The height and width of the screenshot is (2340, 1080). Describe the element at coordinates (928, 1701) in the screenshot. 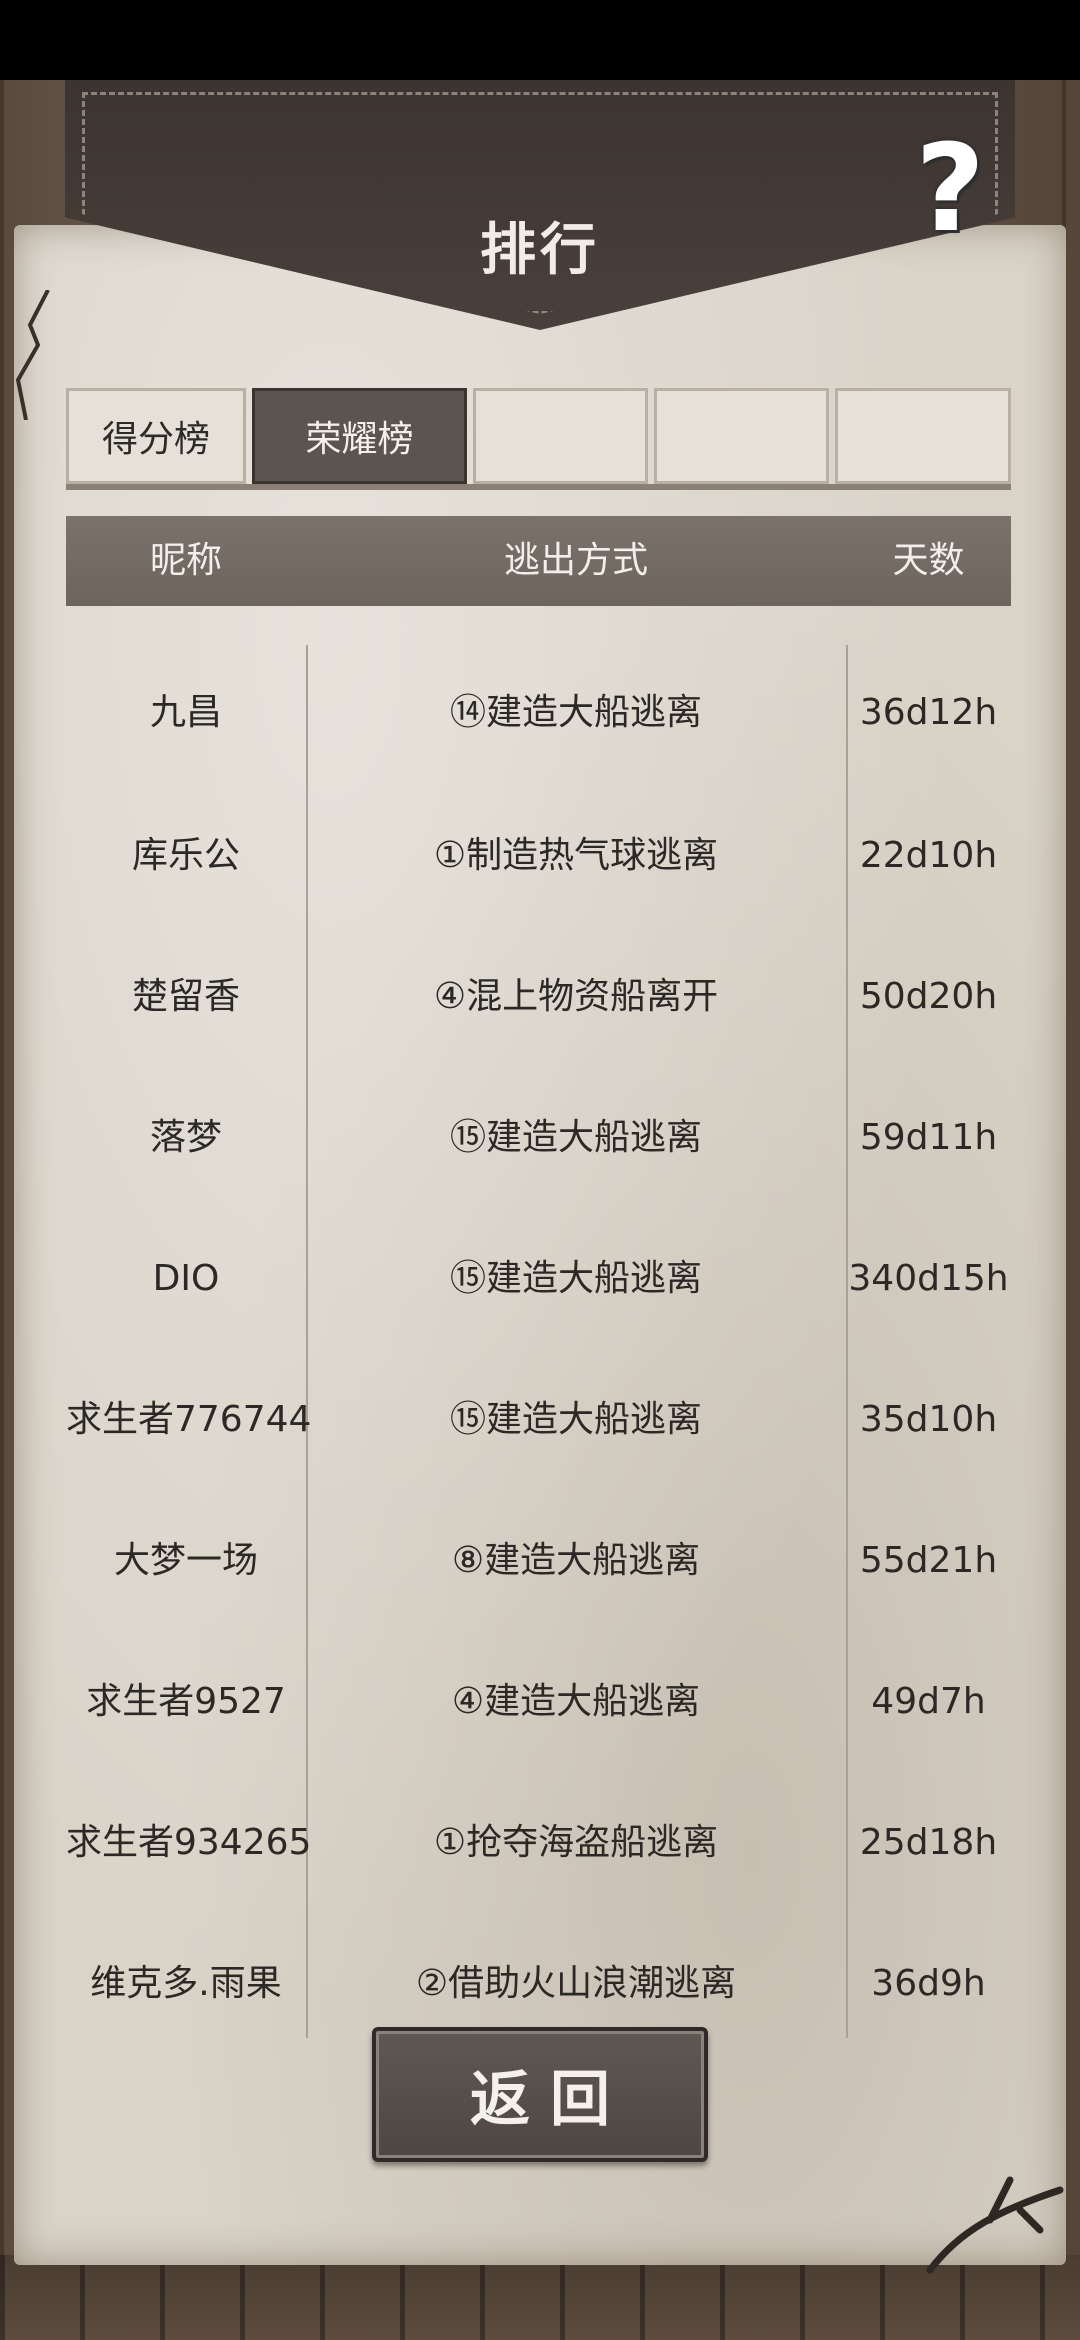

I see `row-days: 49d7h` at that location.